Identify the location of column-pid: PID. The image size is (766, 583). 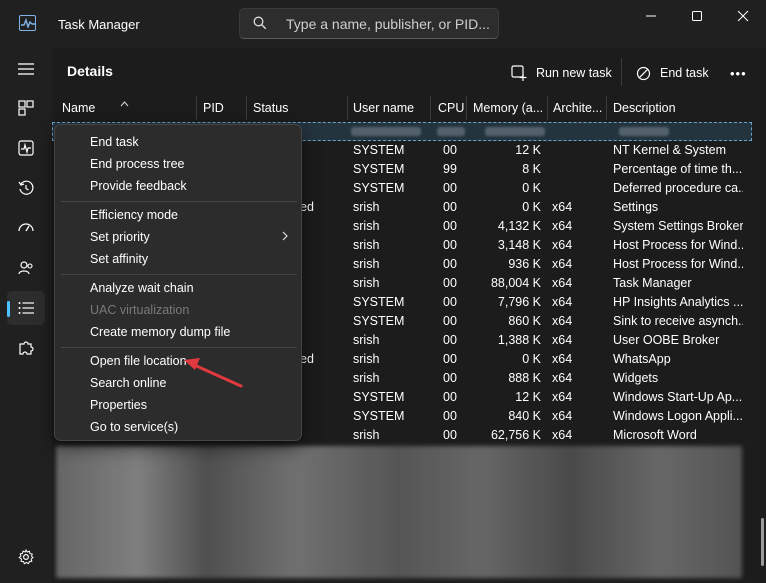
(213, 108).